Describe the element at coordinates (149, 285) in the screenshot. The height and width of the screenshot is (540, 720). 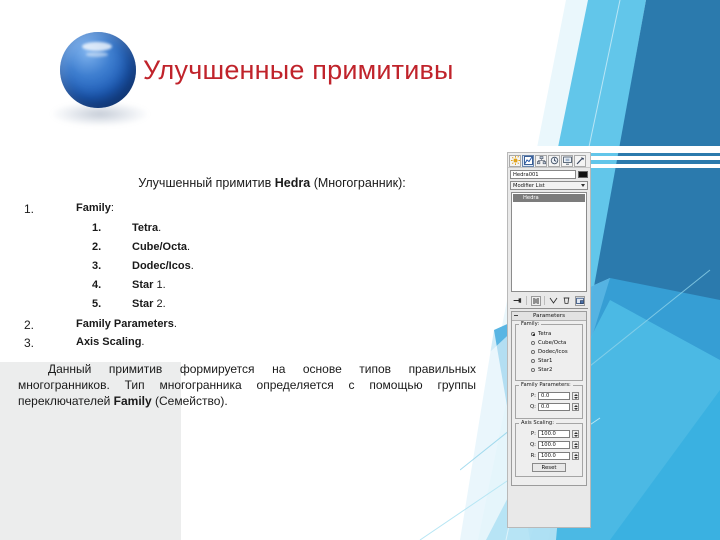
I see `outline-label: Star 1.` at that location.